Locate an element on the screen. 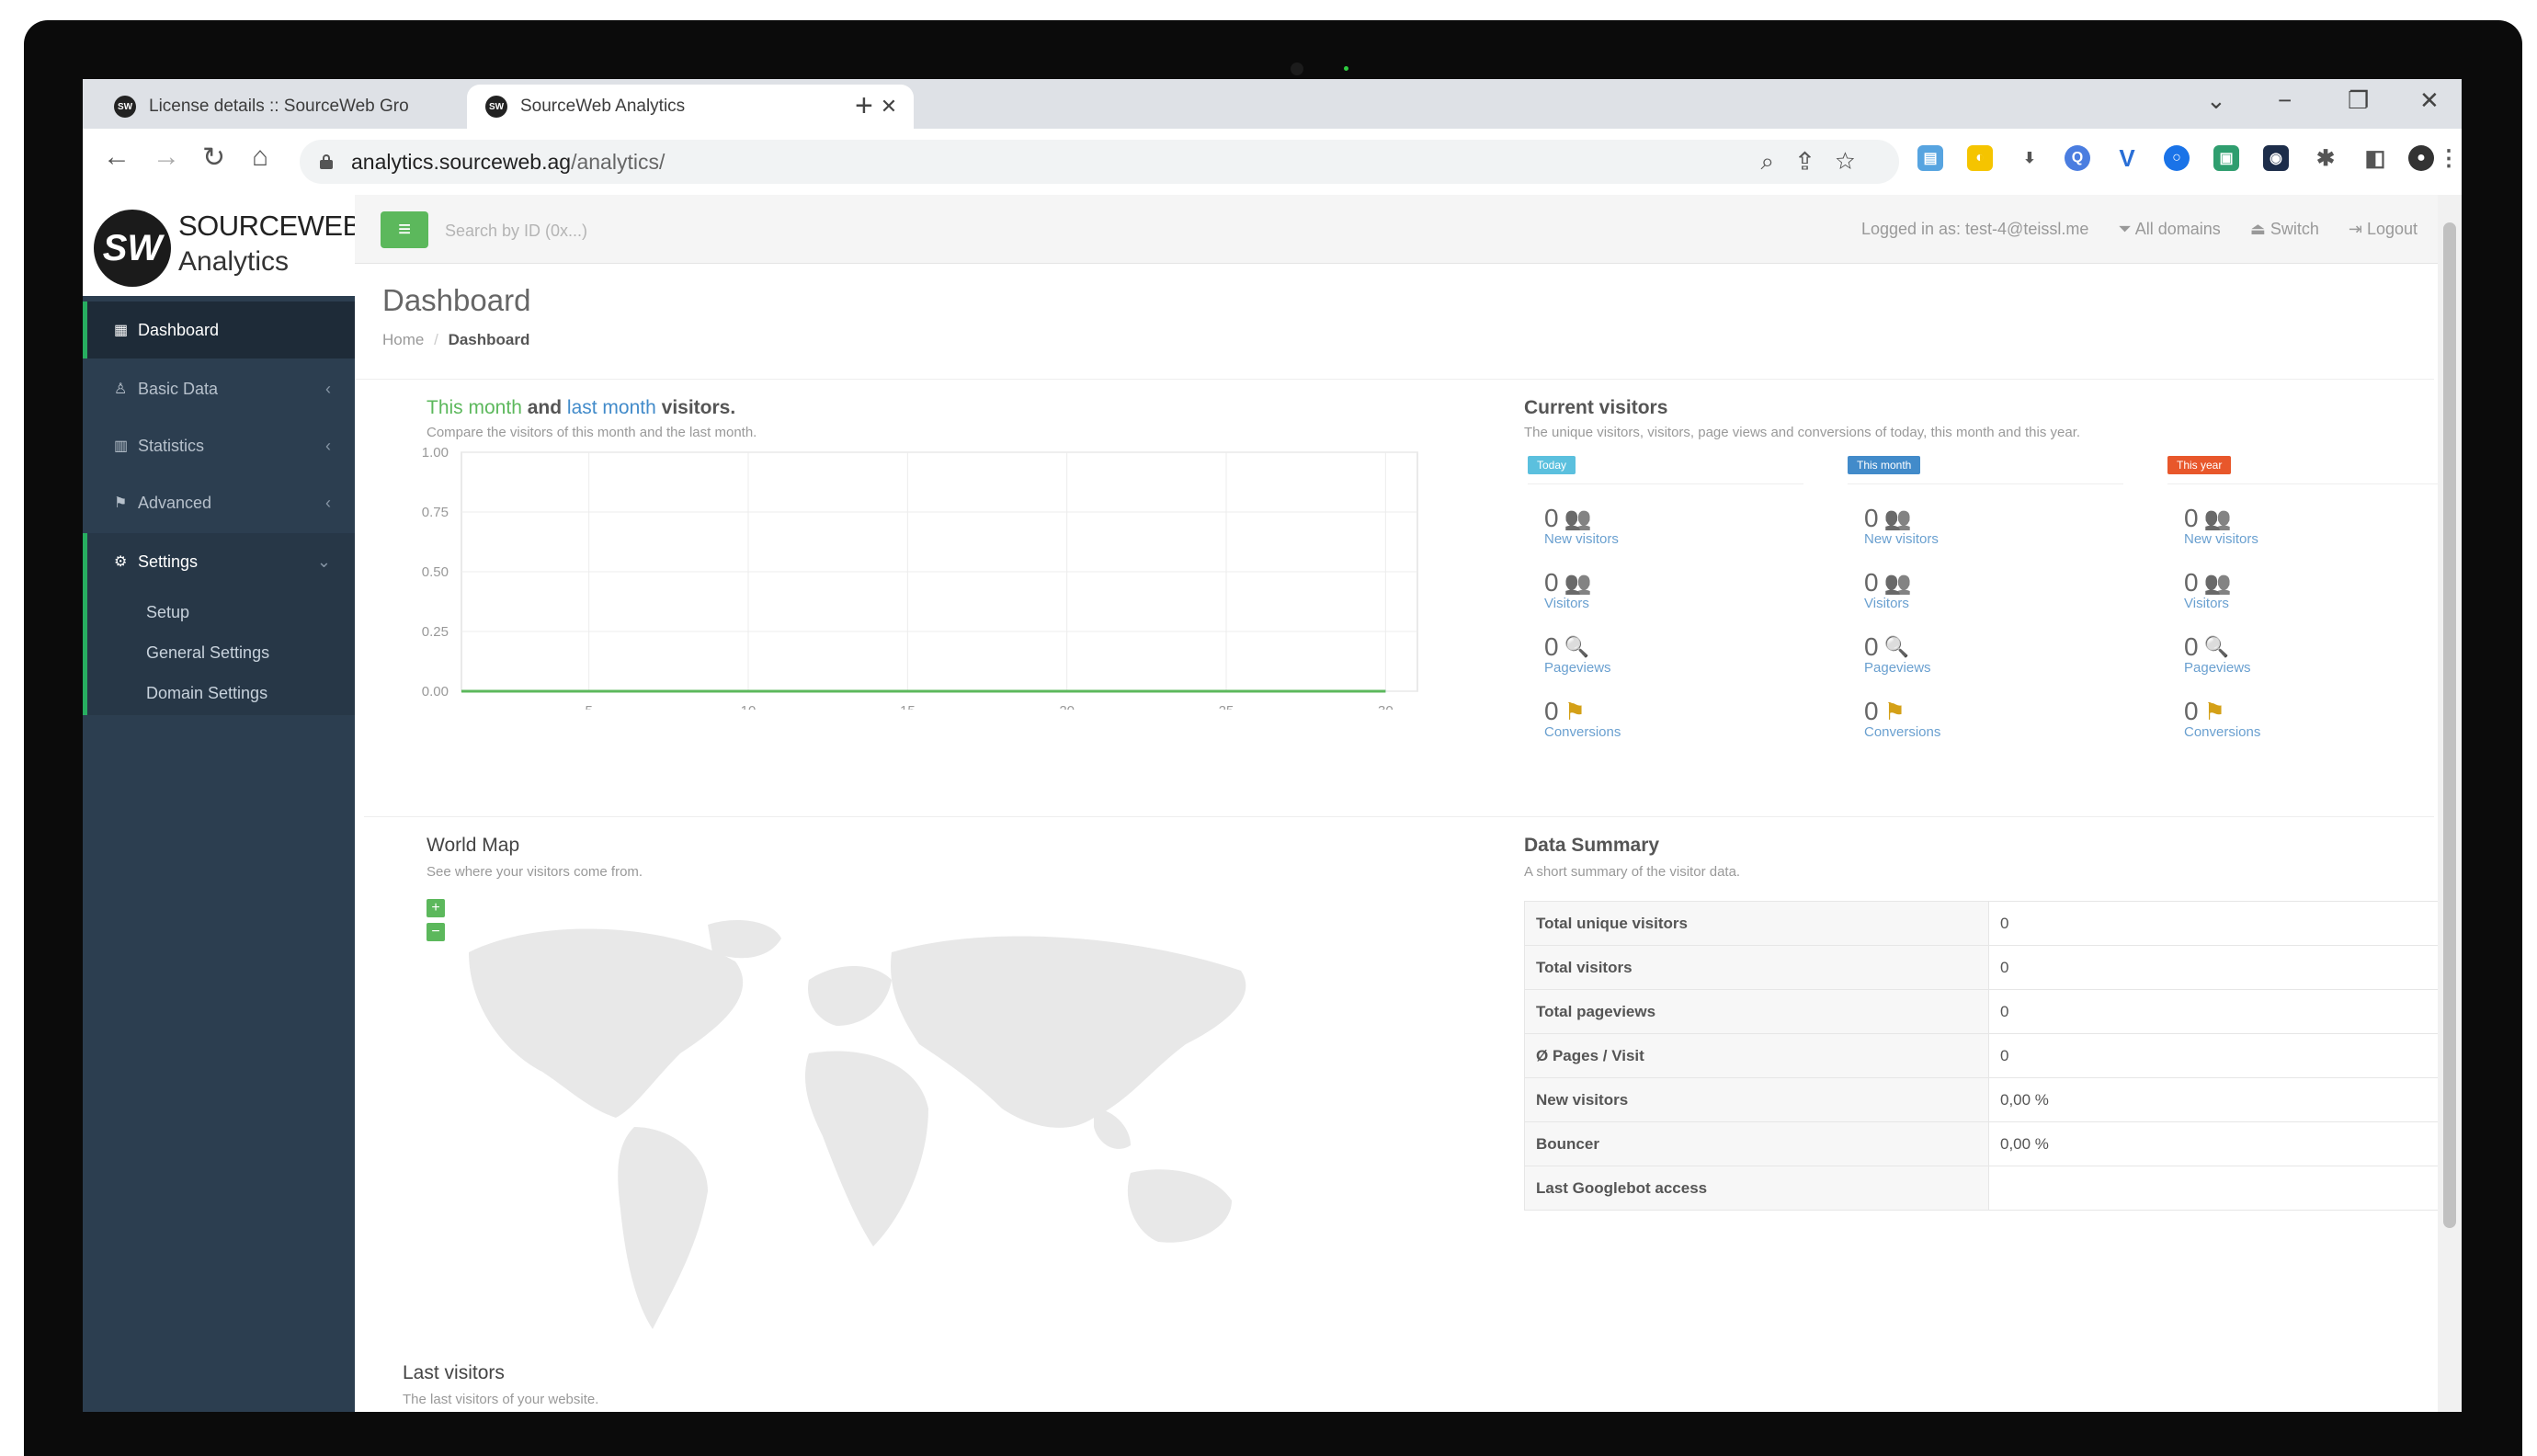 This screenshot has height=1456, width=2537. vimeo-icon: V is located at coordinates (2127, 158).